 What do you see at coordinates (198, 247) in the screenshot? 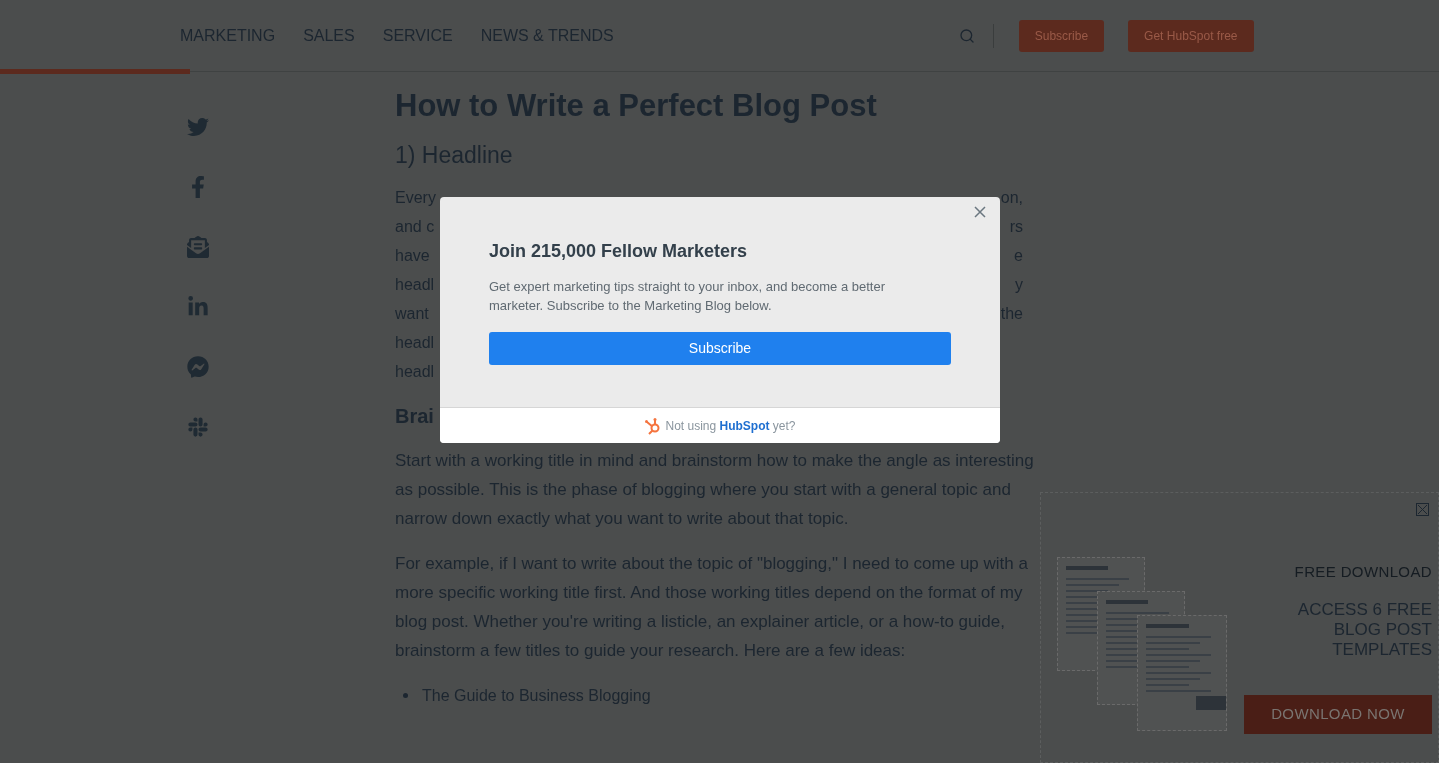
I see `envelope-icon` at bounding box center [198, 247].